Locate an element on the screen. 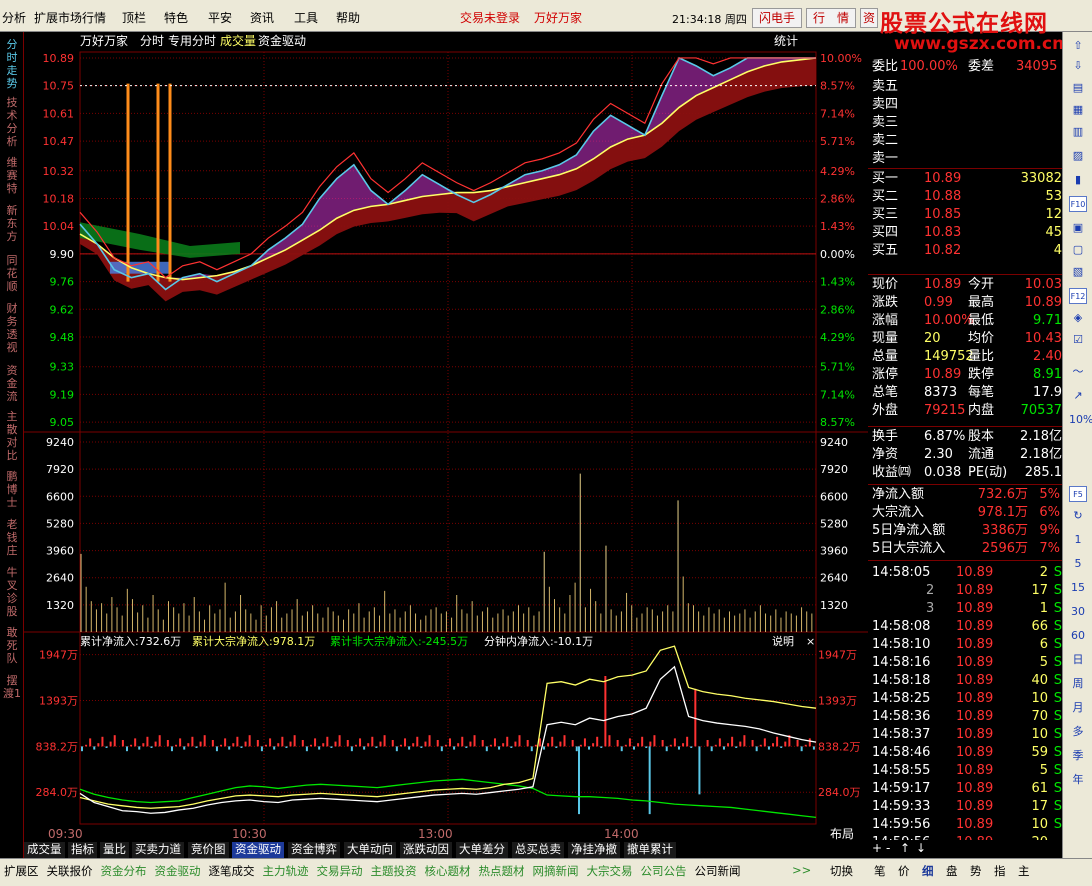 The image size is (1092, 886). tick-row: 14:58:25 10.89 10 S is located at coordinates (965, 699).